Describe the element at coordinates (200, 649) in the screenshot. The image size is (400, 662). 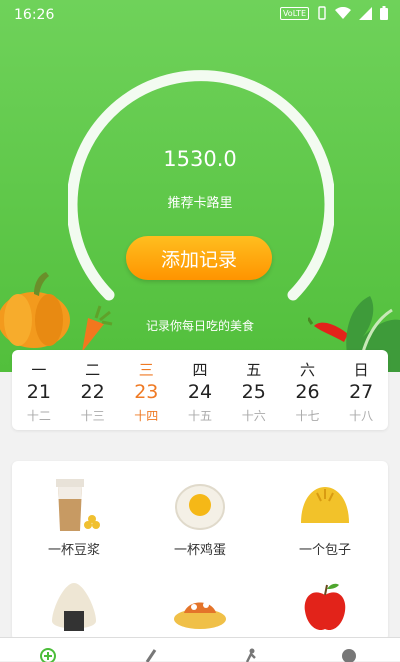
I see `bottom-navigation` at that location.